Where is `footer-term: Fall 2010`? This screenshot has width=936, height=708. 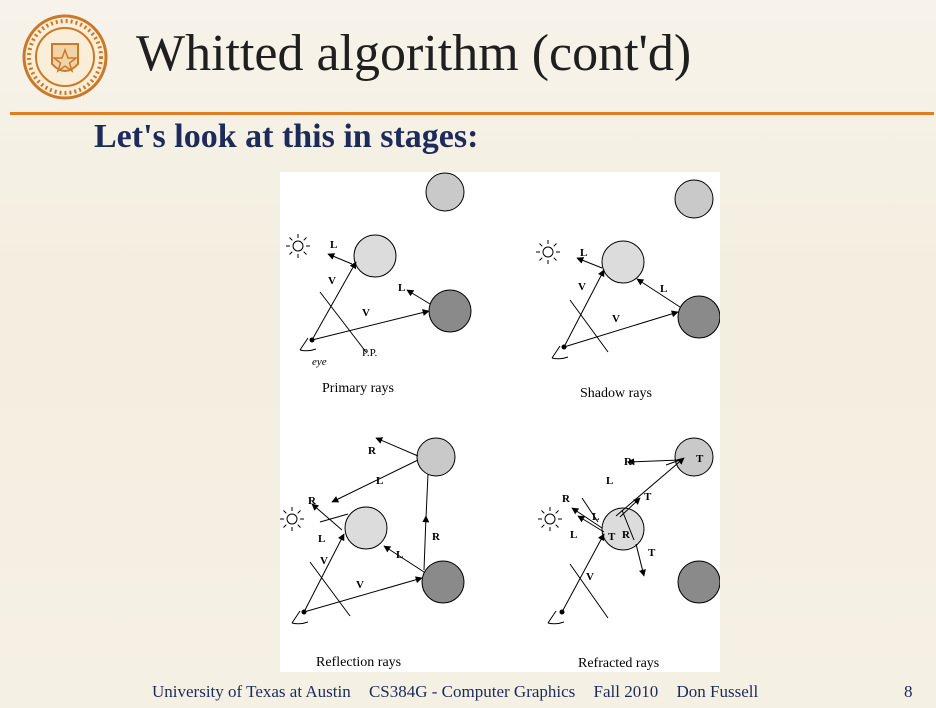
footer-term: Fall 2010 is located at coordinates (626, 691).